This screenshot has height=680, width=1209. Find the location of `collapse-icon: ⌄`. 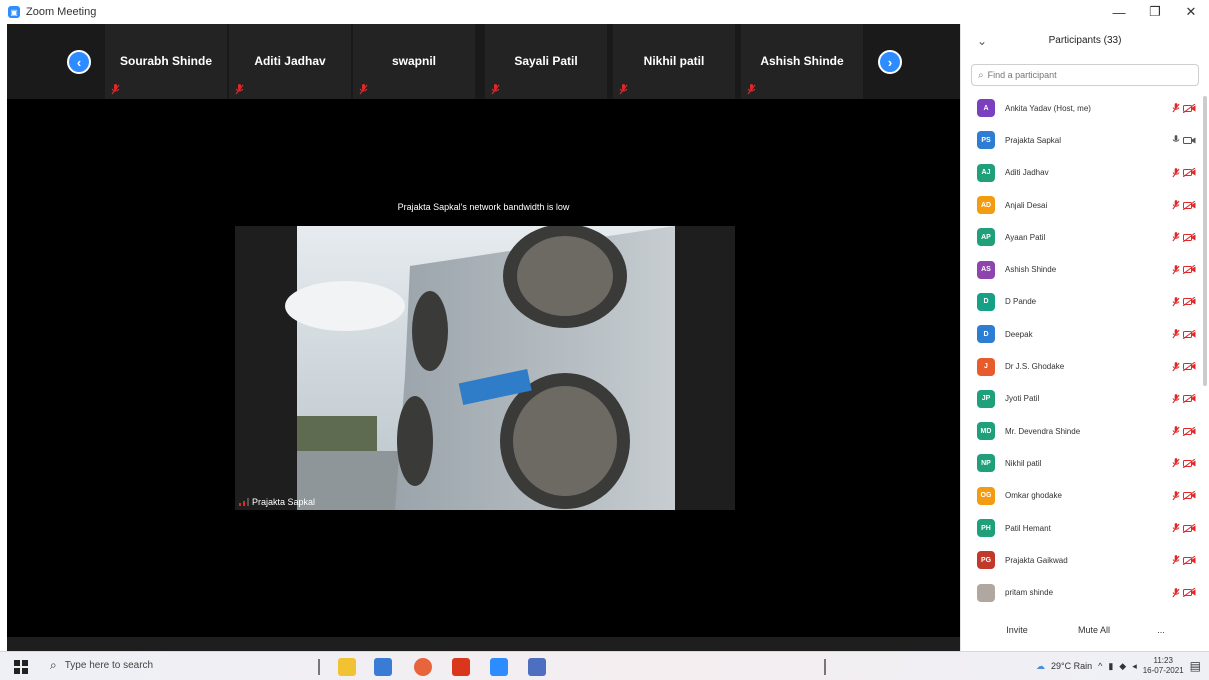

collapse-icon: ⌄ is located at coordinates (982, 41).